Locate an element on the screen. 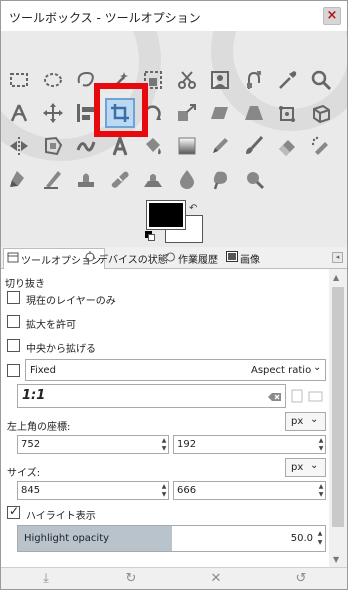  fixed-checkbox is located at coordinates (13, 370).